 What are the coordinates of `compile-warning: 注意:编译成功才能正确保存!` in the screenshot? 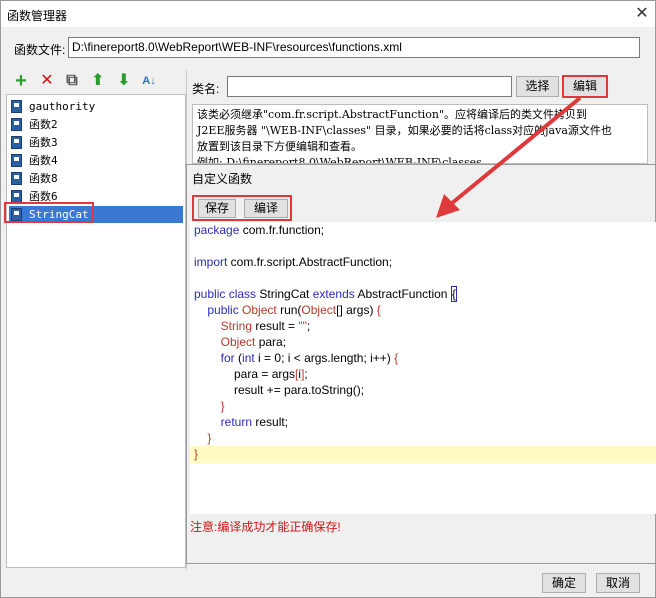 It's located at (265, 527).